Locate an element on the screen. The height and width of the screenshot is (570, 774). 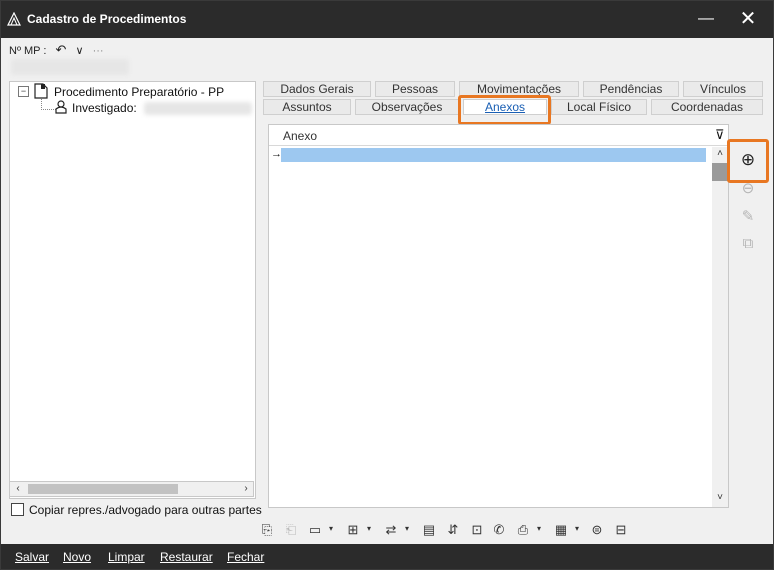
phone-icon: ✆ is located at coordinates (499, 530).